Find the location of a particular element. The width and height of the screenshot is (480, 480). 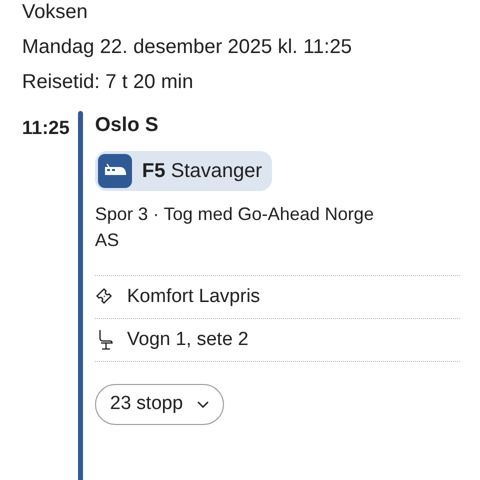

departure-time: 11:25 is located at coordinates (46, 128).